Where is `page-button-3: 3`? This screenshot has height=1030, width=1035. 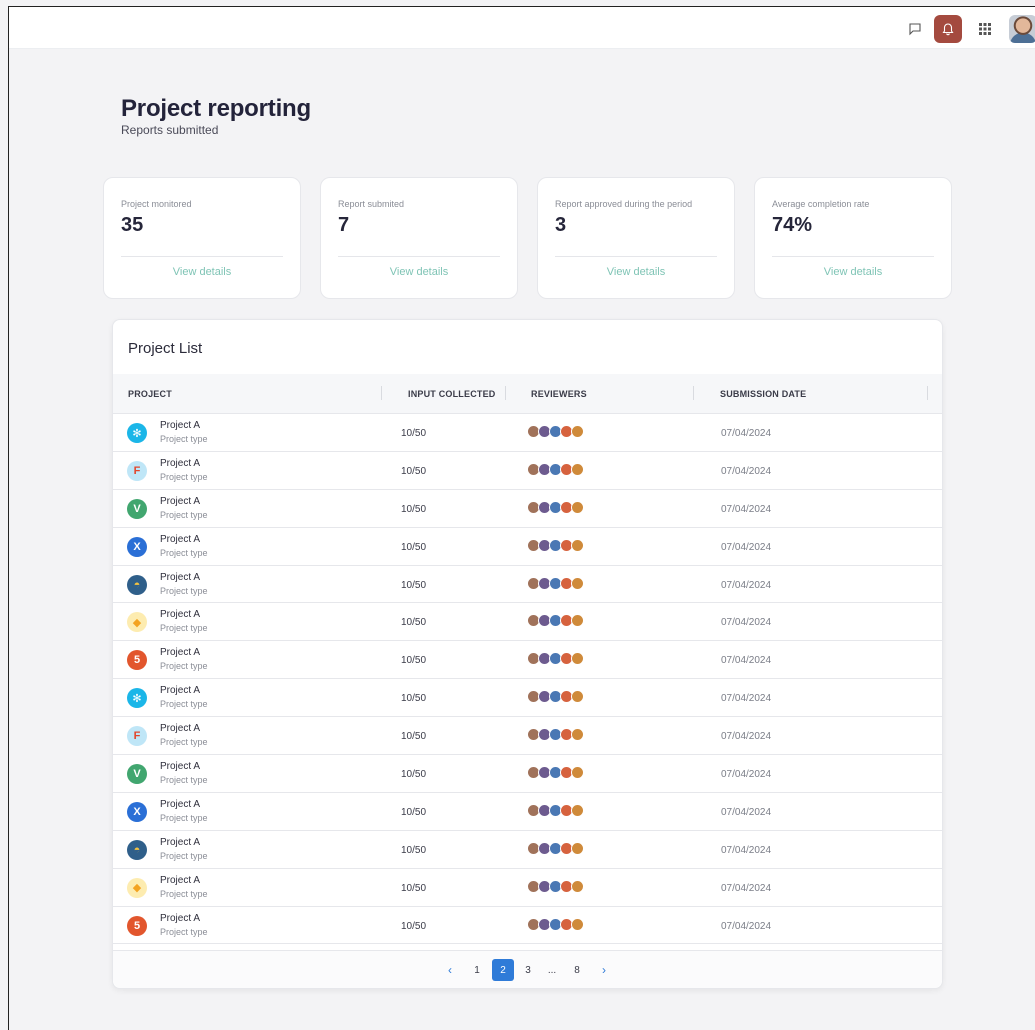
page-button-3: 3 is located at coordinates (528, 970).